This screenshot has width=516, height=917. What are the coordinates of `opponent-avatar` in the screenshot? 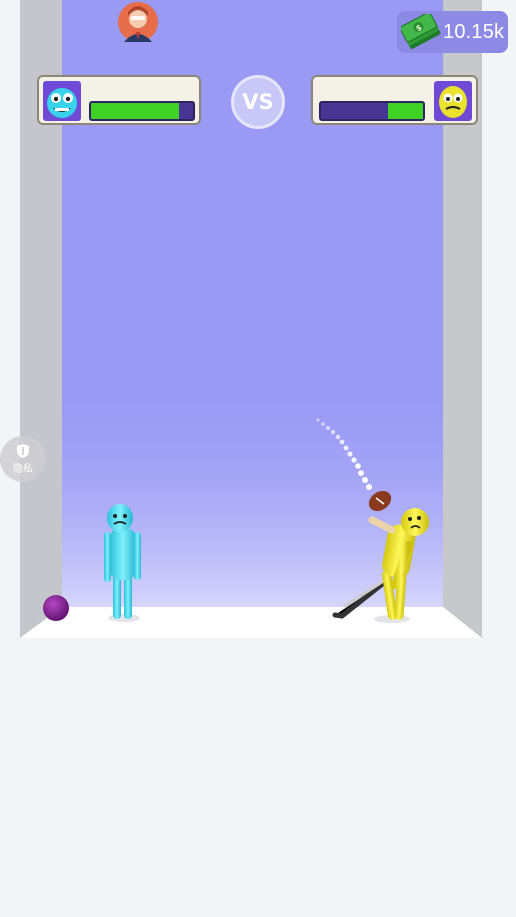 It's located at (138, 22).